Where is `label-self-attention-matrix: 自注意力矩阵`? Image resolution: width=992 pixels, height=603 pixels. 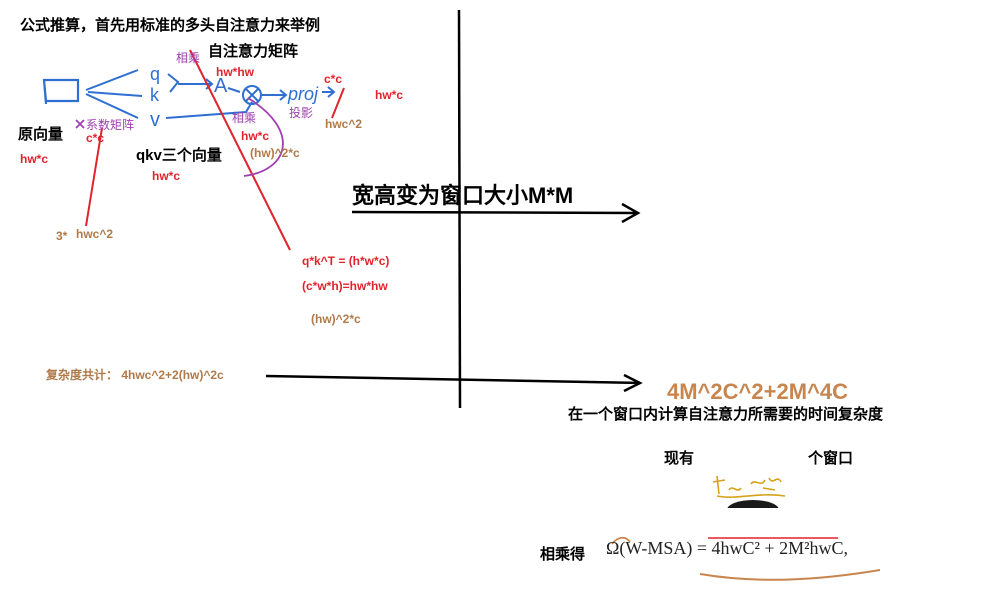
label-self-attention-matrix: 自注意力矩阵 is located at coordinates (253, 51).